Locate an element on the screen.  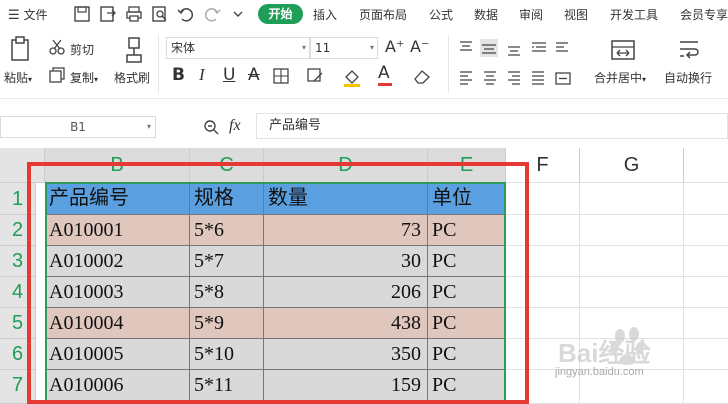
column-header-e: E is located at coordinates (467, 165).